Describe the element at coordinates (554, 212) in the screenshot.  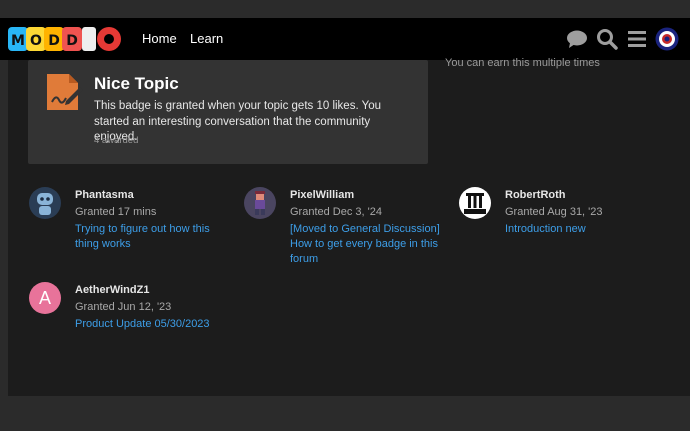
I see `grant-date: Granted Aug 31, '23` at that location.